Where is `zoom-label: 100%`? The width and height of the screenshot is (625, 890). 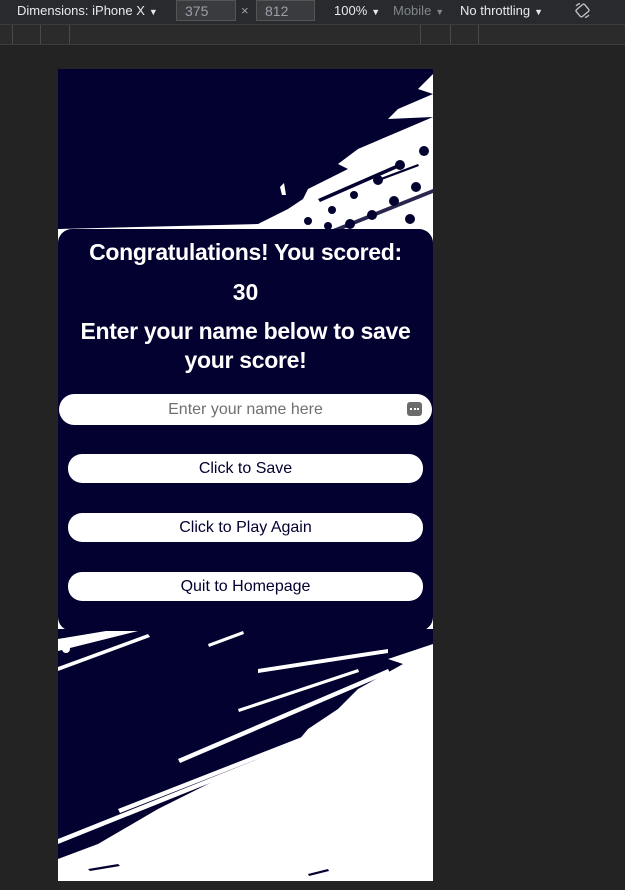
zoom-label: 100% is located at coordinates (351, 10).